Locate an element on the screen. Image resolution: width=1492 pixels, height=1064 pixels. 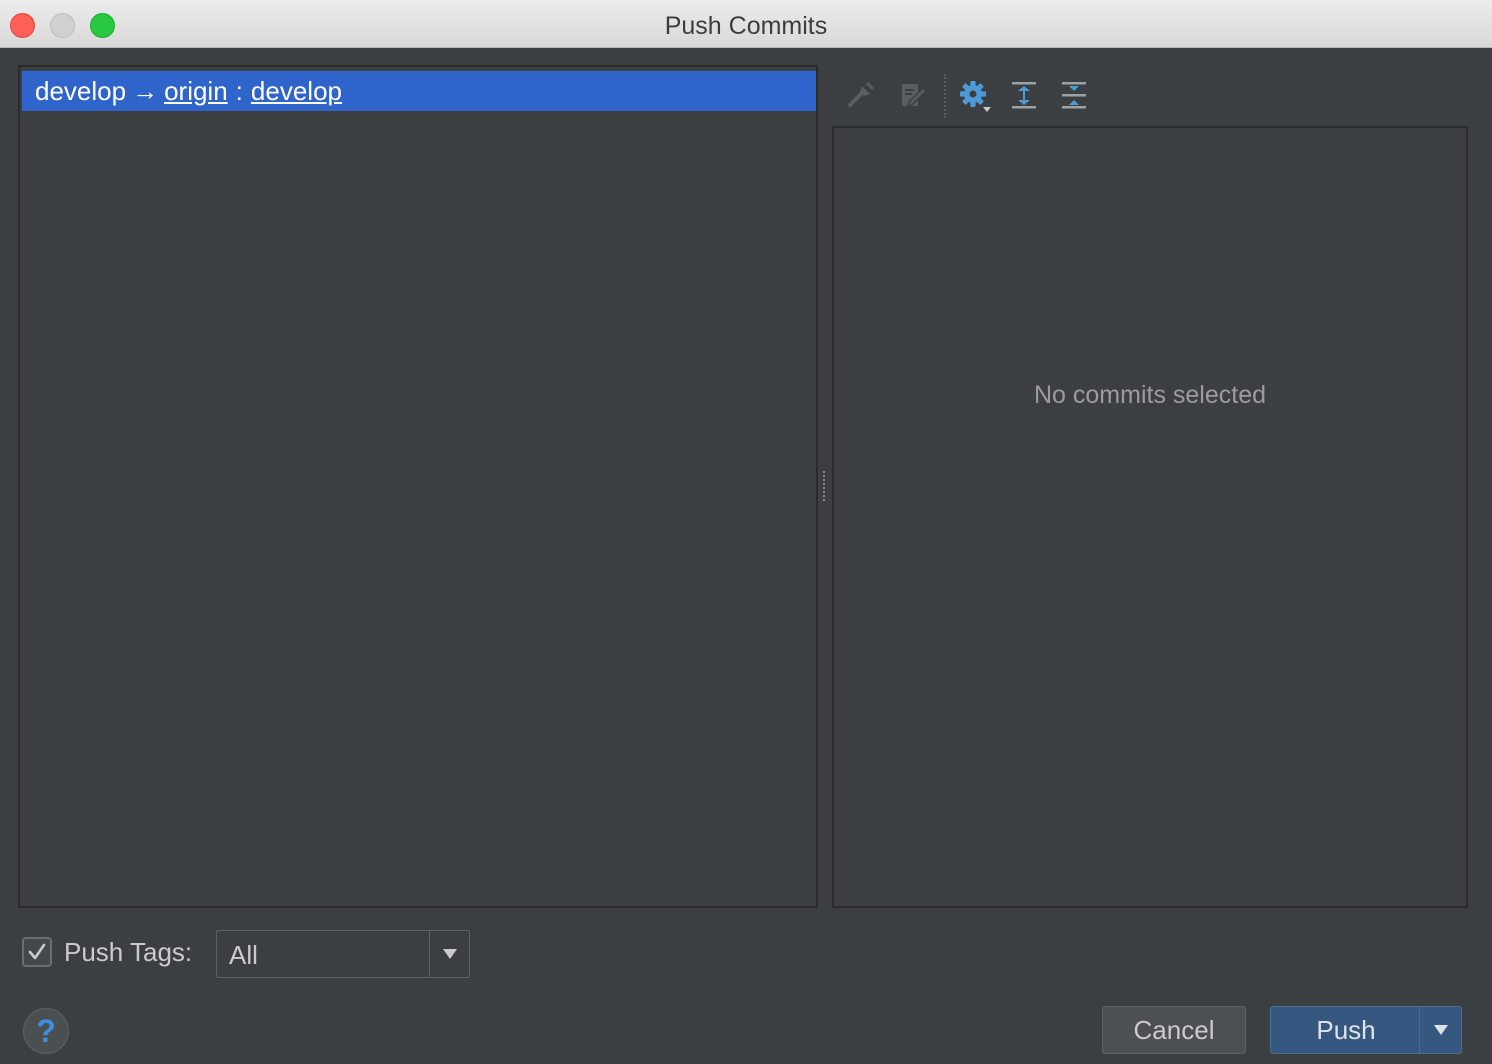
push-tags-row: Push Tags: All is located at coordinates (252, 954).